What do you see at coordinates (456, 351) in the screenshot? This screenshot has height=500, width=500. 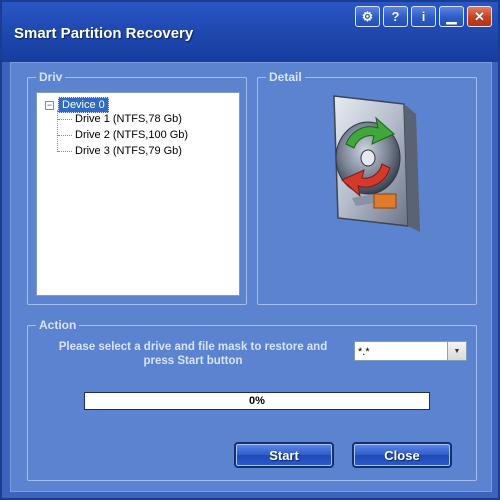 I see `chevron-down-icon: ▼` at bounding box center [456, 351].